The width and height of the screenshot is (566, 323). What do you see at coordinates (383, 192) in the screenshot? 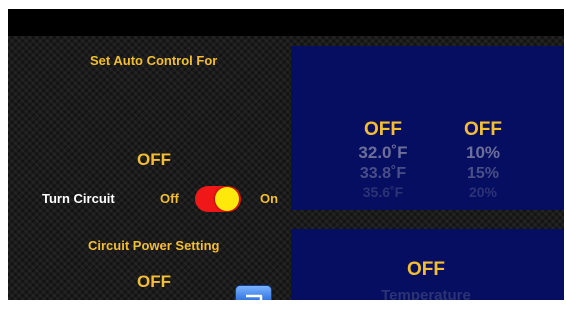
I see `picker-left-option: 35.6˚F` at bounding box center [383, 192].